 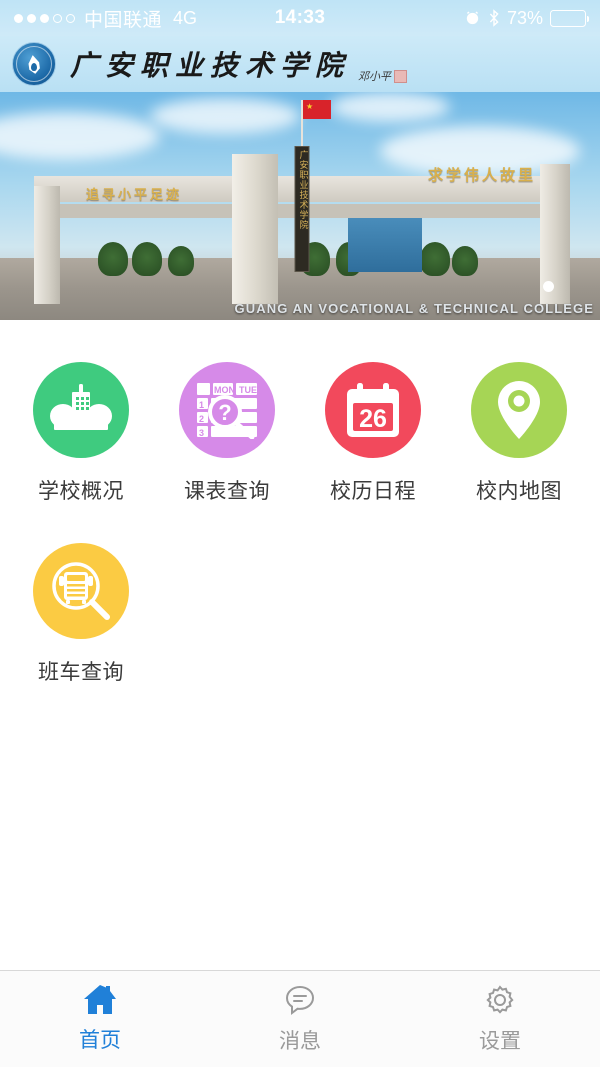 I want to click on grid-item-label: 学校概况, so click(x=81, y=491).